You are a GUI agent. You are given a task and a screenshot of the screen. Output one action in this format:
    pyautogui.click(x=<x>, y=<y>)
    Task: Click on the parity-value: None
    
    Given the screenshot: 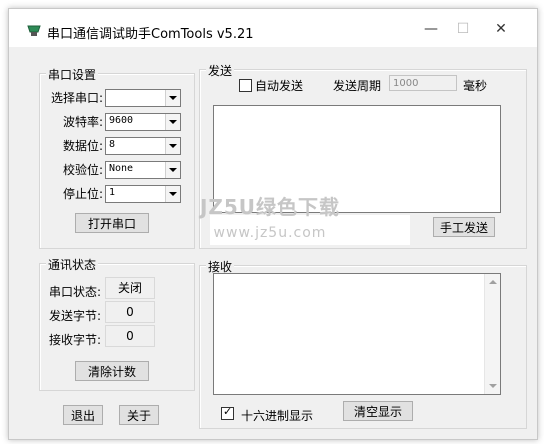 What is the action you would take?
    pyautogui.click(x=121, y=168)
    